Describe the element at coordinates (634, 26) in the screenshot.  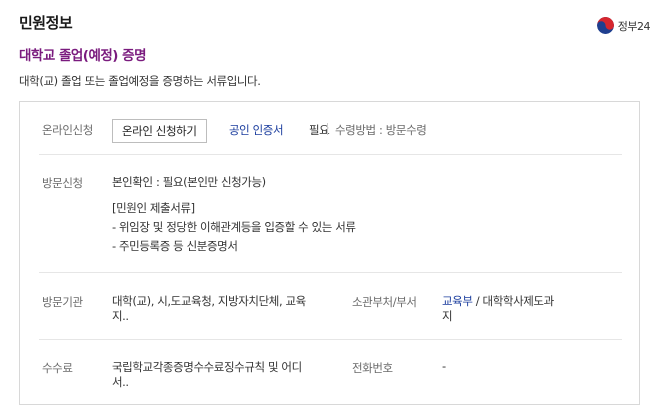
I see `logo-text: 정부24` at that location.